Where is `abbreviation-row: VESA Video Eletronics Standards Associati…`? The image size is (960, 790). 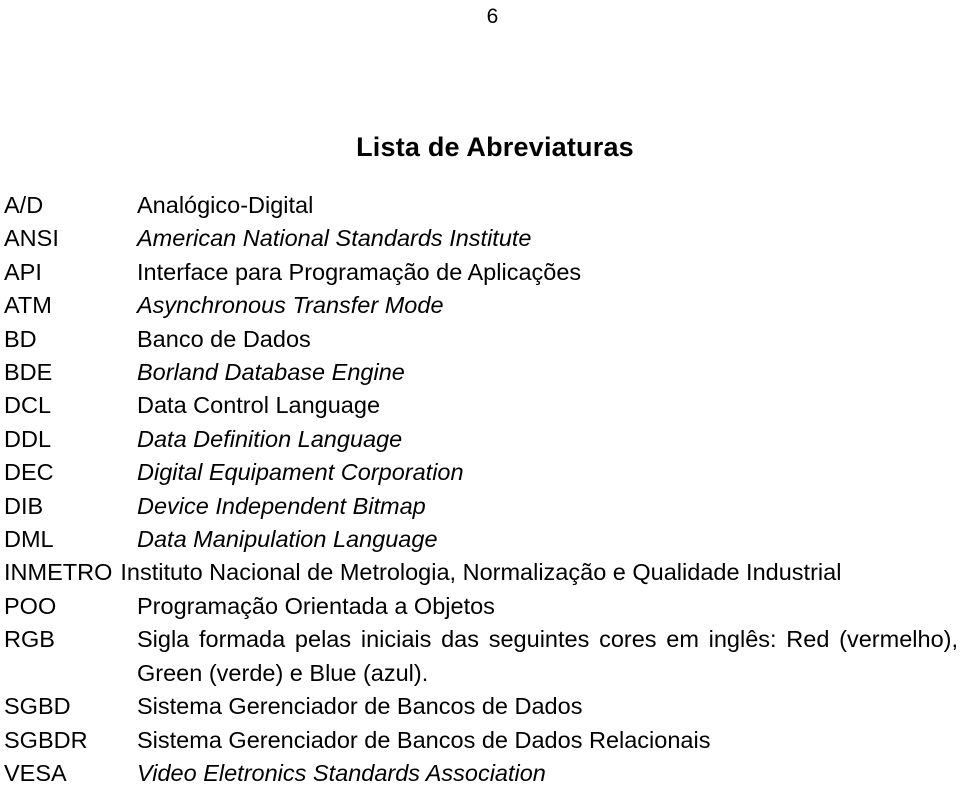 abbreviation-row: VESA Video Eletronics Standards Associati… is located at coordinates (481, 773).